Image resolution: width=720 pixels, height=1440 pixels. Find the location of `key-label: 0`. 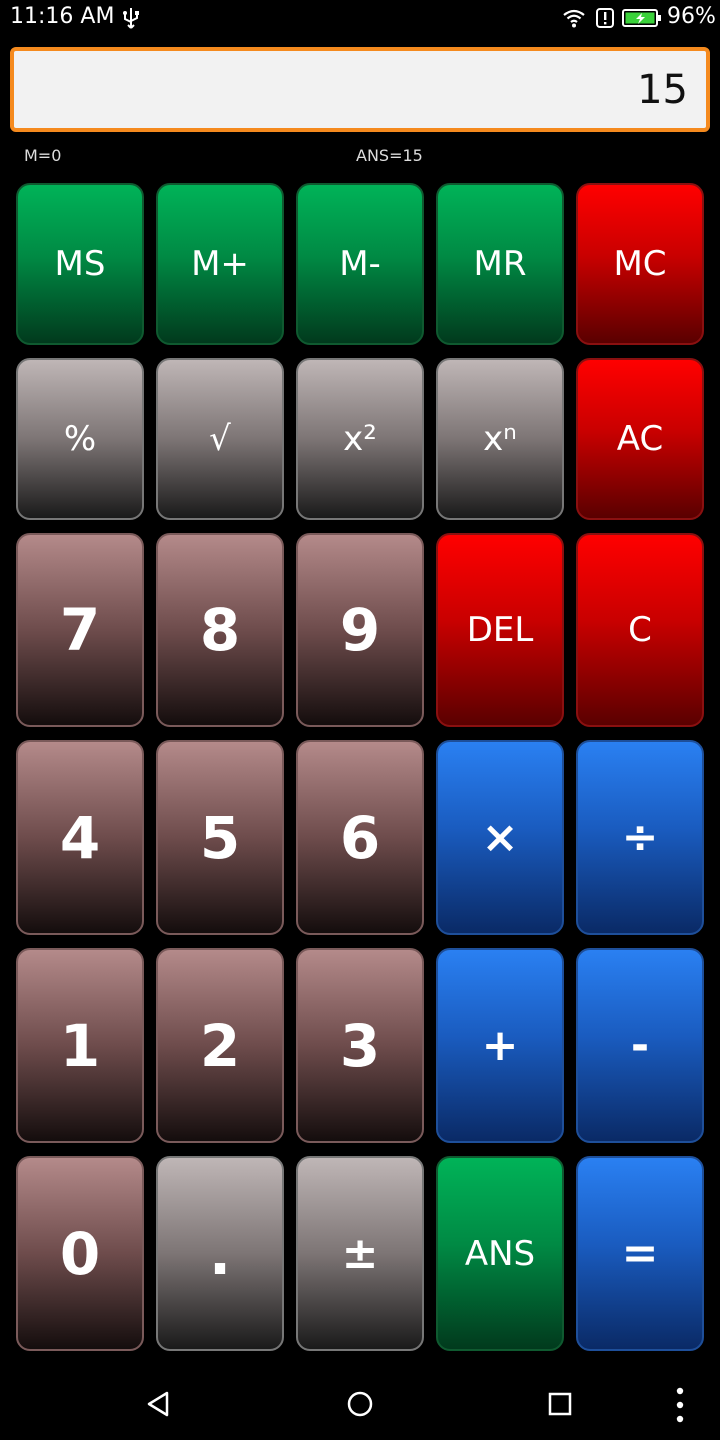

key-label: 0 is located at coordinates (80, 1253).